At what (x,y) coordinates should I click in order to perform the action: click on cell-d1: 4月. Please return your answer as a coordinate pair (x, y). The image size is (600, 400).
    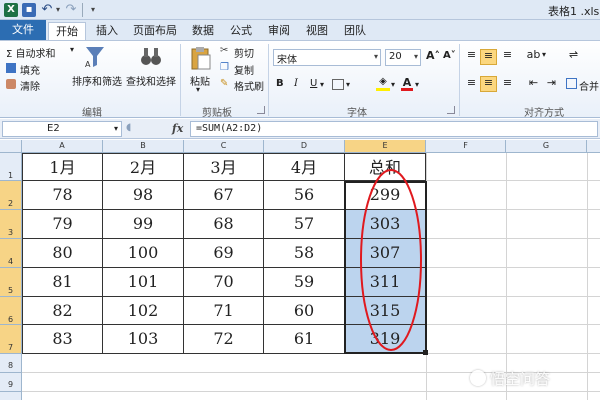
    Looking at the image, I should click on (304, 167).